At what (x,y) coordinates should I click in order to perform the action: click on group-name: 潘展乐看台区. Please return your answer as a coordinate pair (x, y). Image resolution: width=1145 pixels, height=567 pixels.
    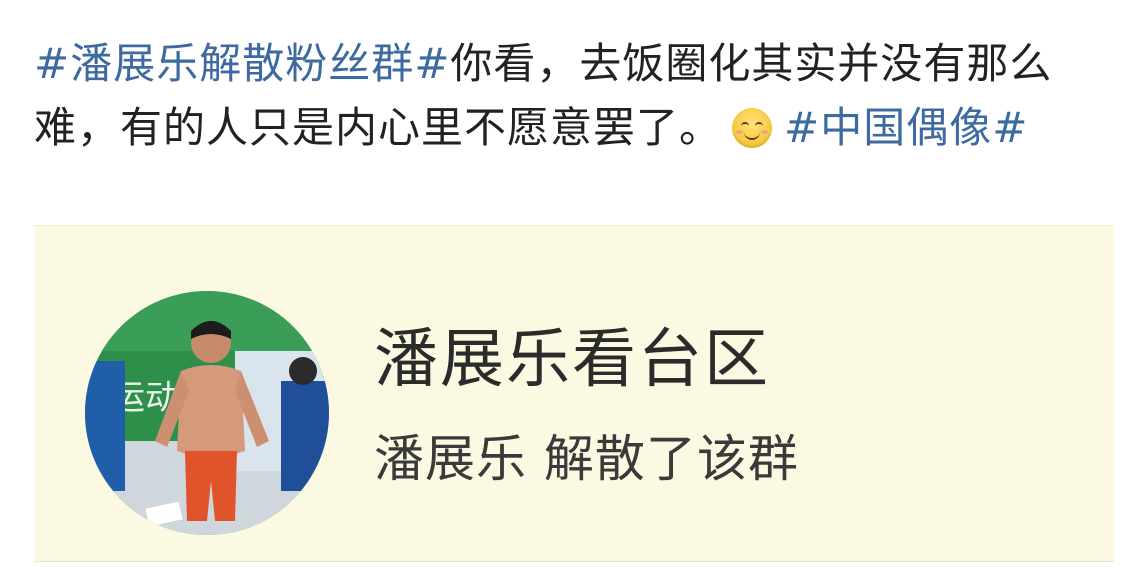
    Looking at the image, I should click on (572, 360).